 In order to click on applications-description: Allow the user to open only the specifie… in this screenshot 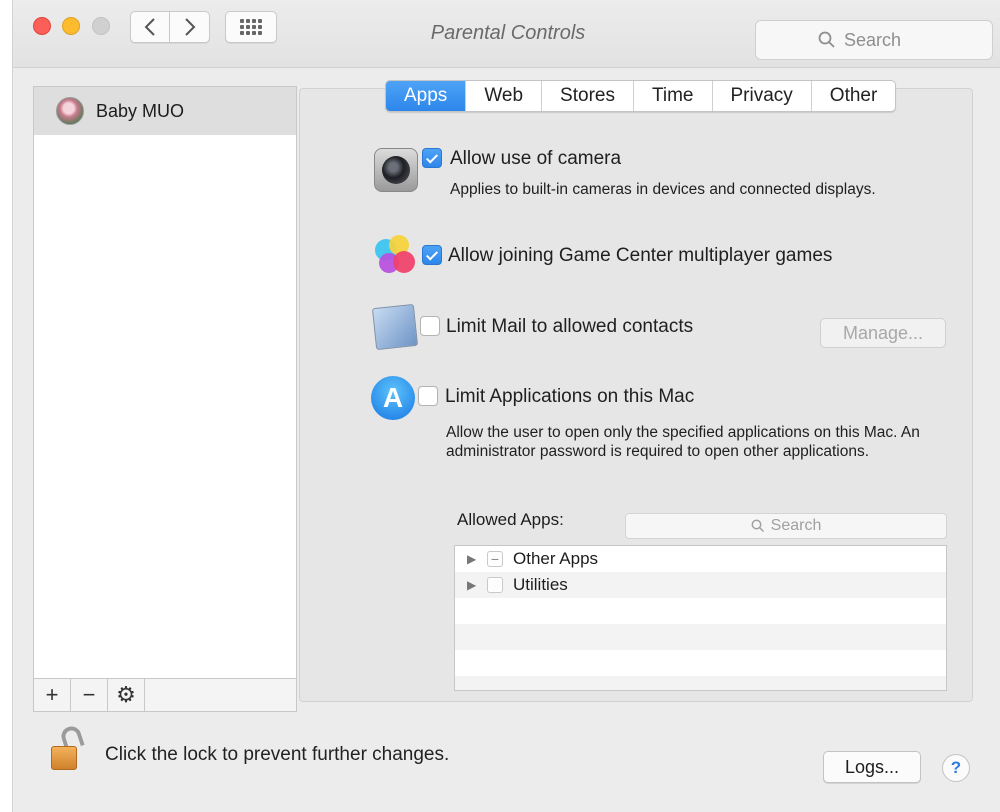, I will do `click(683, 442)`.